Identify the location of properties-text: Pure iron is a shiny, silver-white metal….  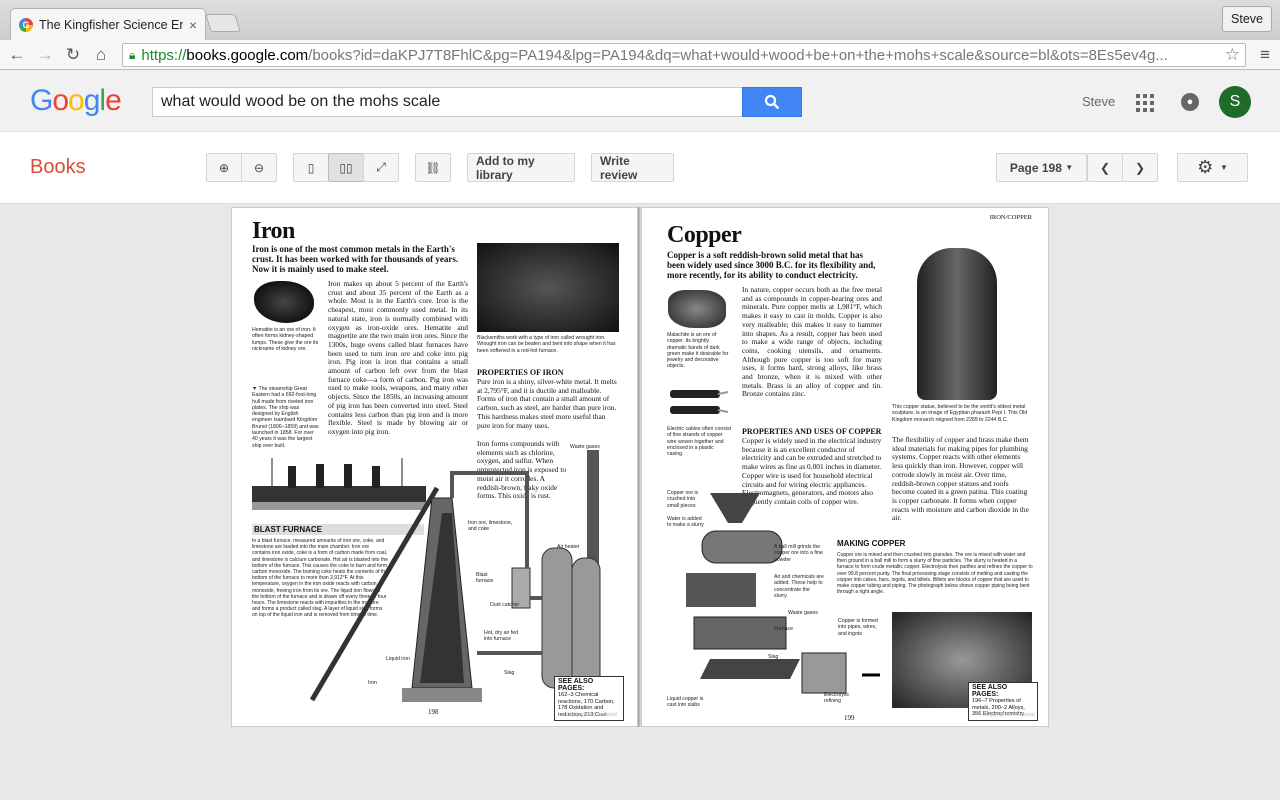
(547, 403).